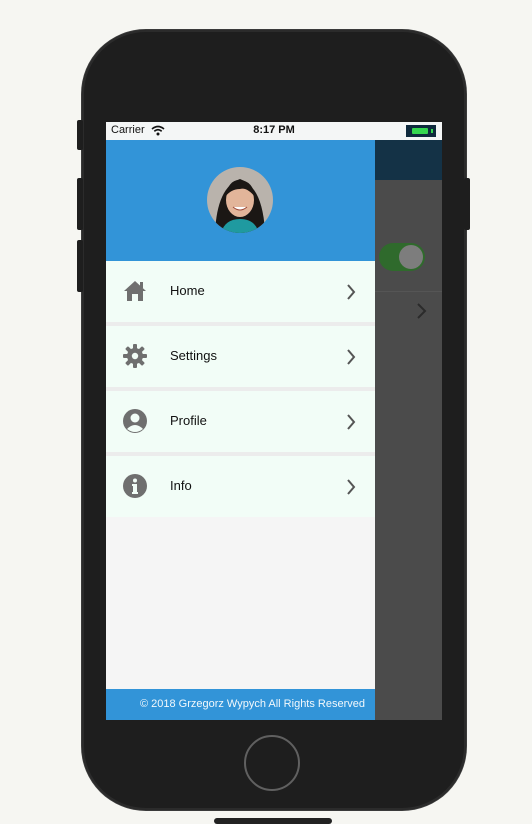  I want to click on volume-up-button, so click(80, 204).